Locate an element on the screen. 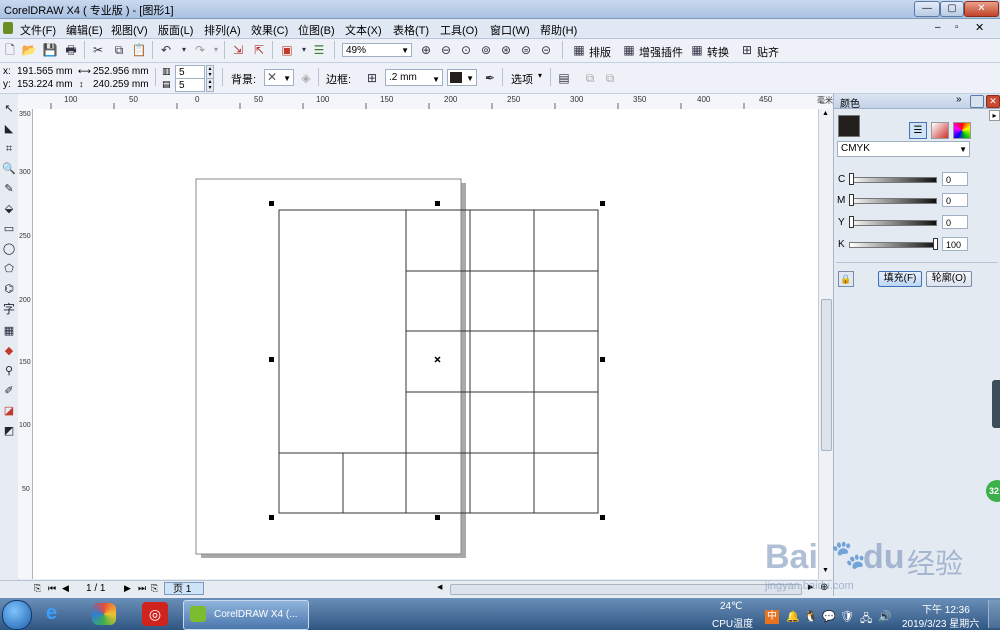 The height and width of the screenshot is (630, 1000). snap-button: 贴齐 is located at coordinates (768, 52).